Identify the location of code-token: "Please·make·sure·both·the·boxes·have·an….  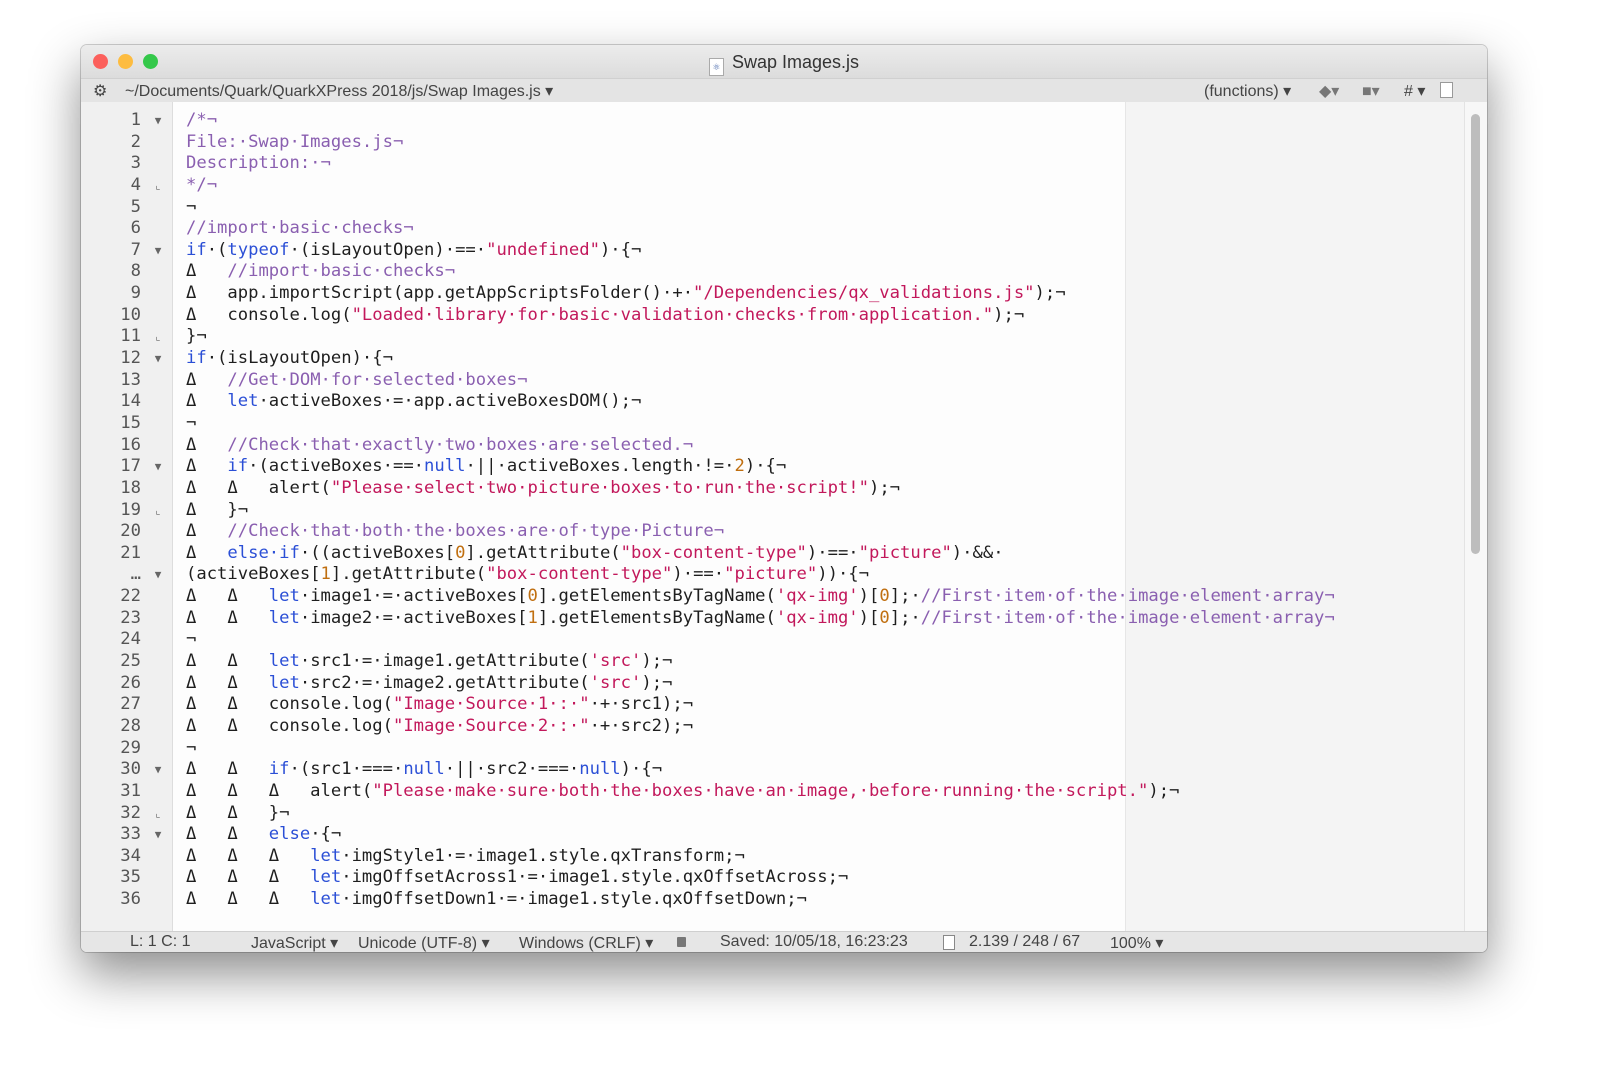
(760, 790).